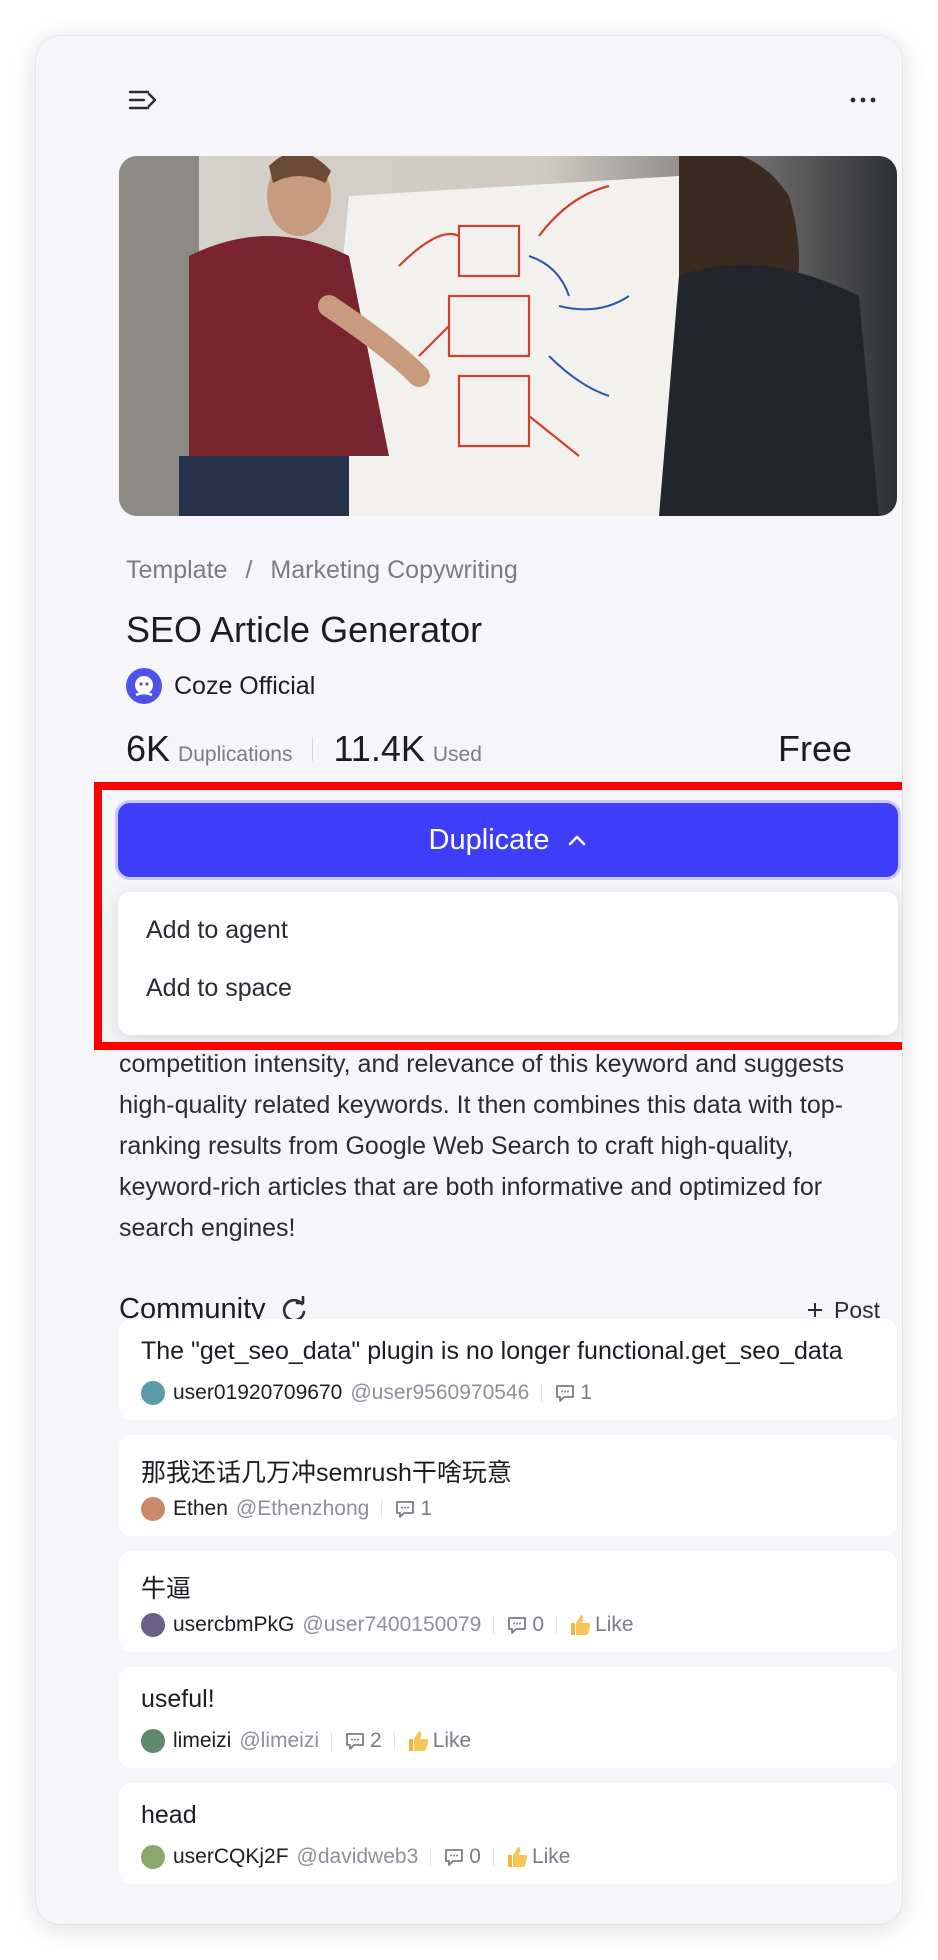  What do you see at coordinates (176, 570) in the screenshot?
I see `breadcrumb-template-link: Template` at bounding box center [176, 570].